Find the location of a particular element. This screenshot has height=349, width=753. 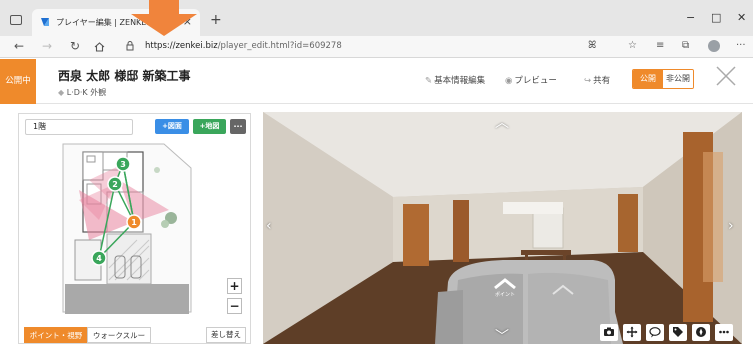

favorite-icon: ☆ is located at coordinates (632, 45).